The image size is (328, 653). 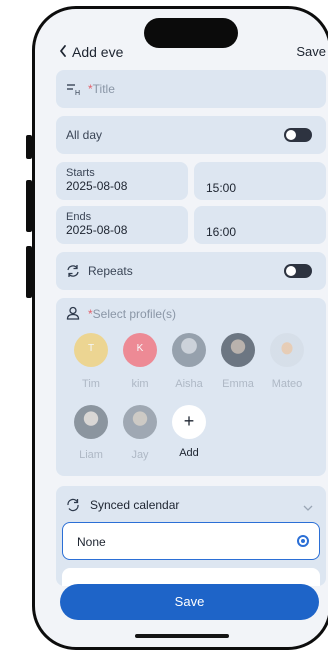 I want to click on starts-date: 2025-08-08, so click(x=97, y=186).